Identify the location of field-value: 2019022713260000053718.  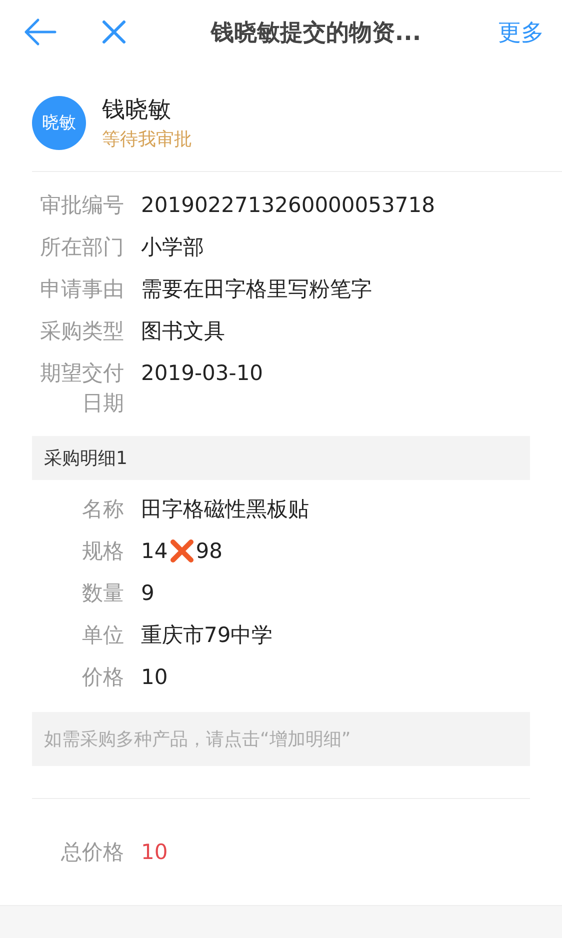
(288, 205).